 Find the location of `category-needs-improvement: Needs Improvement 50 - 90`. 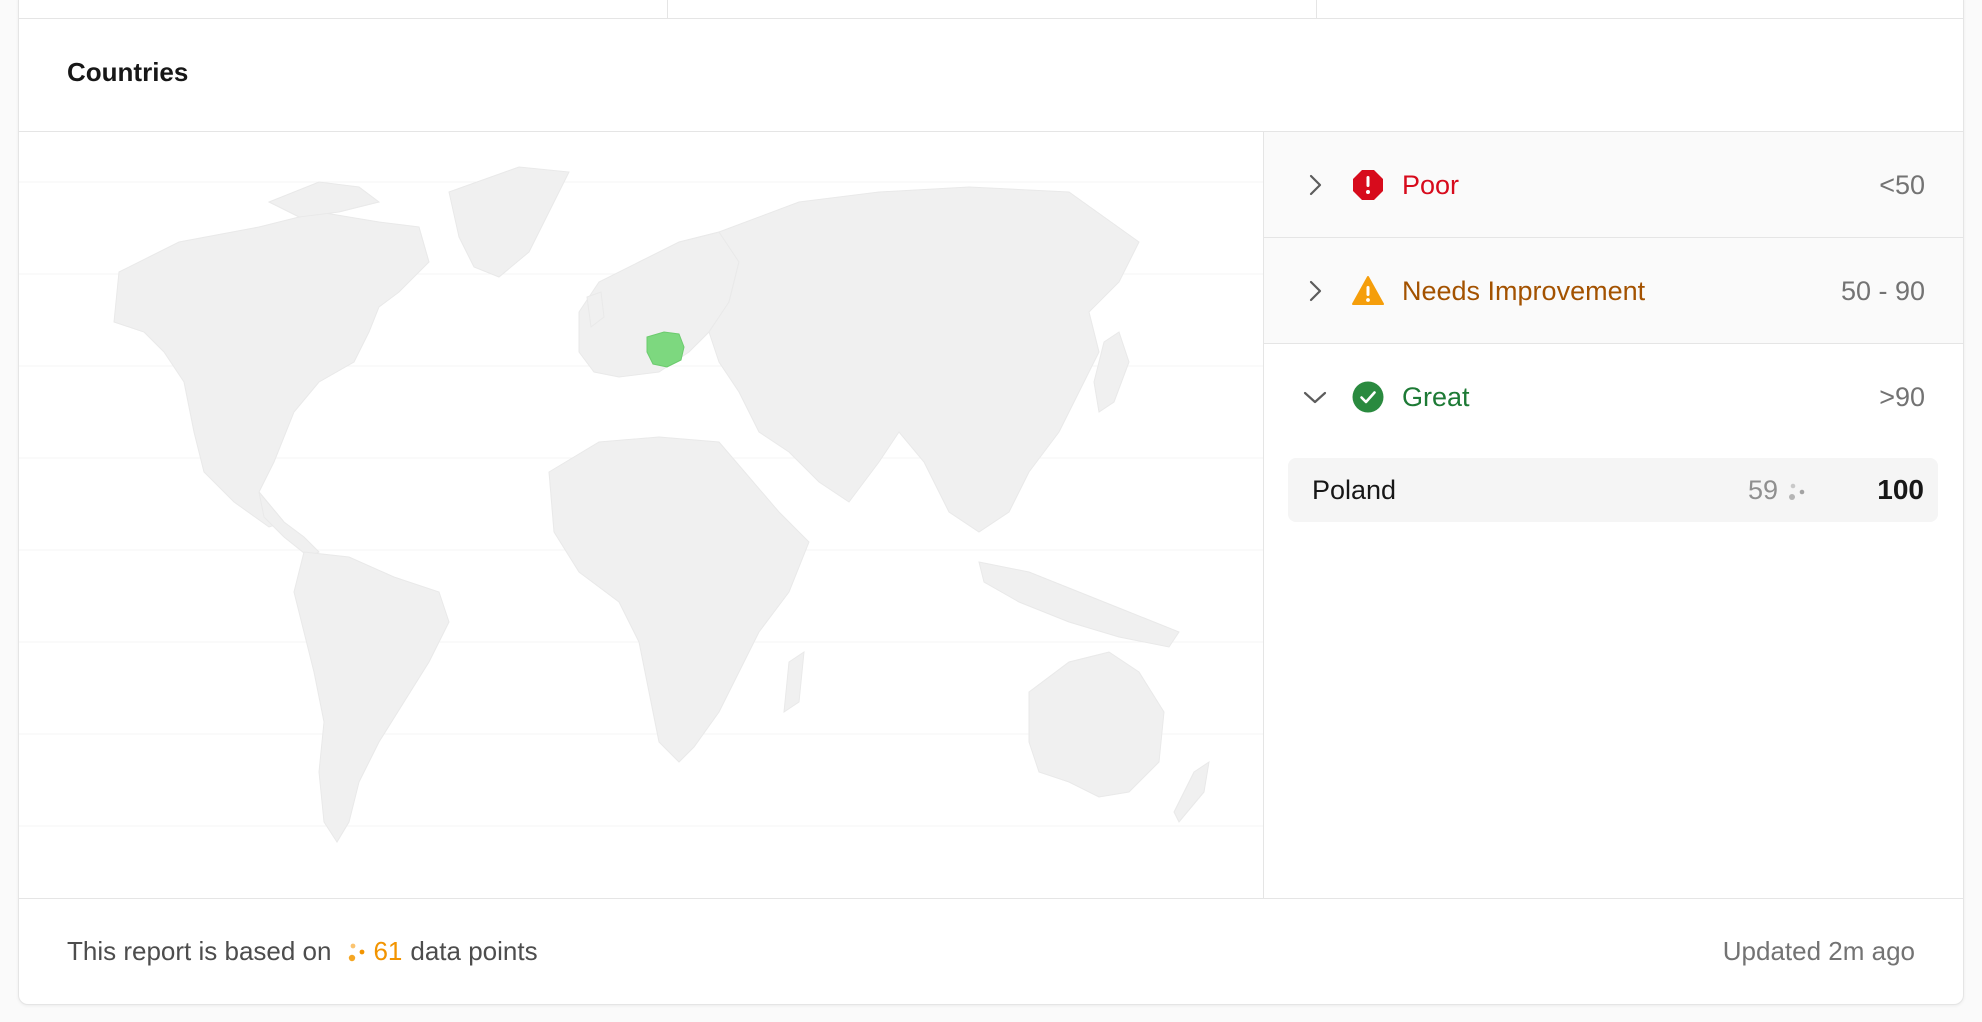

category-needs-improvement: Needs Improvement 50 - 90 is located at coordinates (1613, 291).